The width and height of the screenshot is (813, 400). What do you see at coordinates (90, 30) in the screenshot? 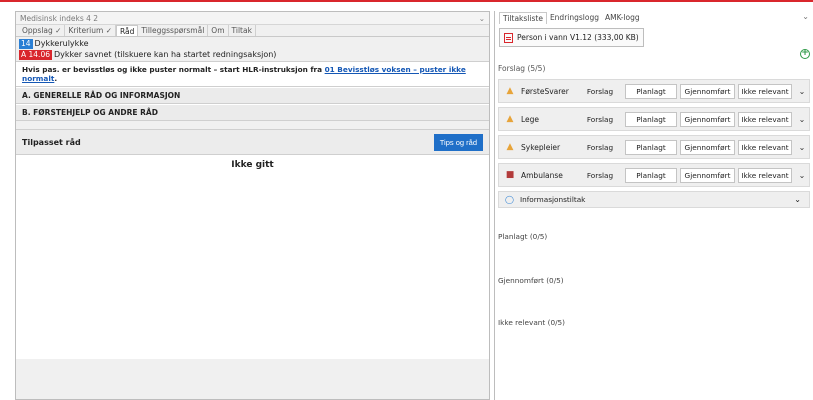
I see `tab-kriterium: Kriterium ✓` at bounding box center [90, 30].